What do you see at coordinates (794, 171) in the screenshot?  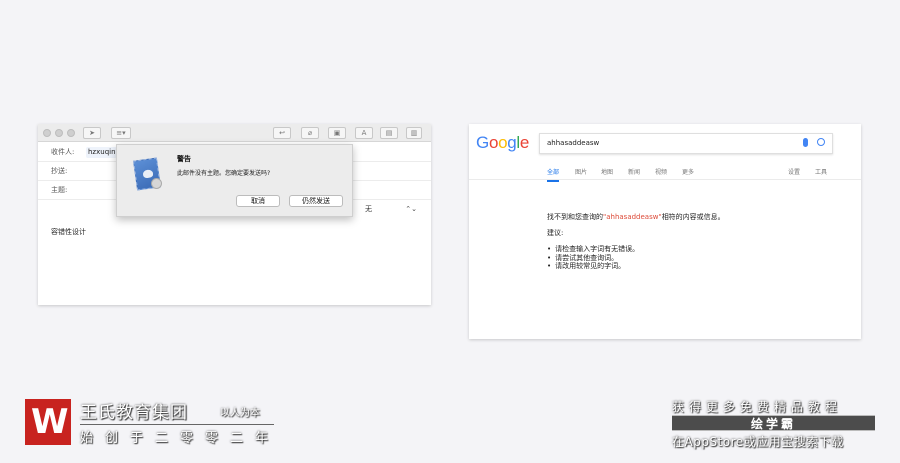 I see `tab-settings: 设置` at bounding box center [794, 171].